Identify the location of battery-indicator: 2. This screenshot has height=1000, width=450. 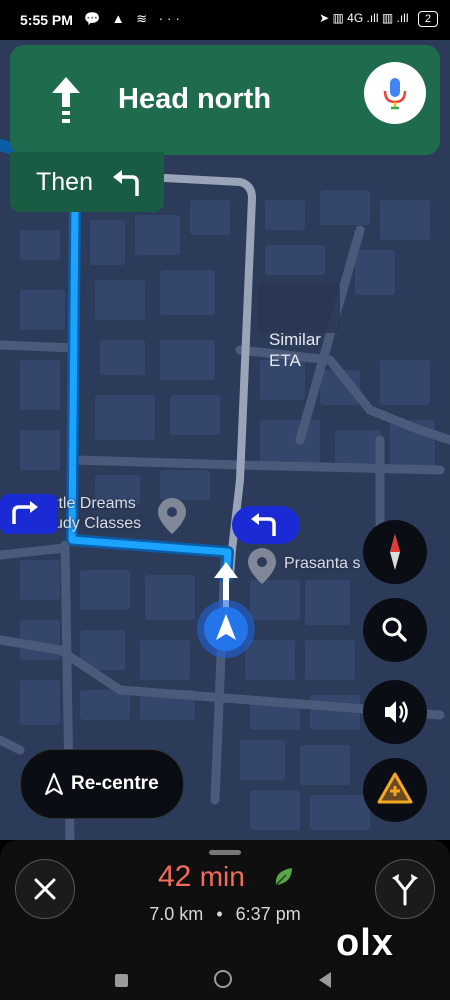
(427, 19).